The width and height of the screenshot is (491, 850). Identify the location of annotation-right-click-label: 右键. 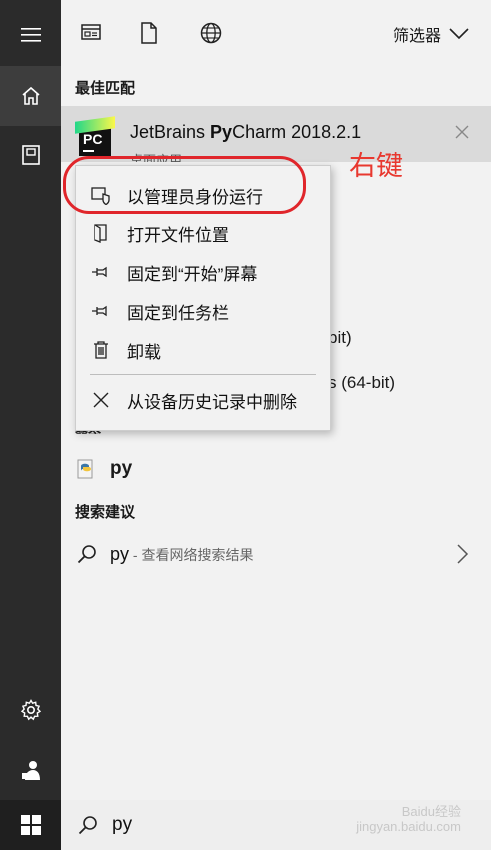
(376, 166).